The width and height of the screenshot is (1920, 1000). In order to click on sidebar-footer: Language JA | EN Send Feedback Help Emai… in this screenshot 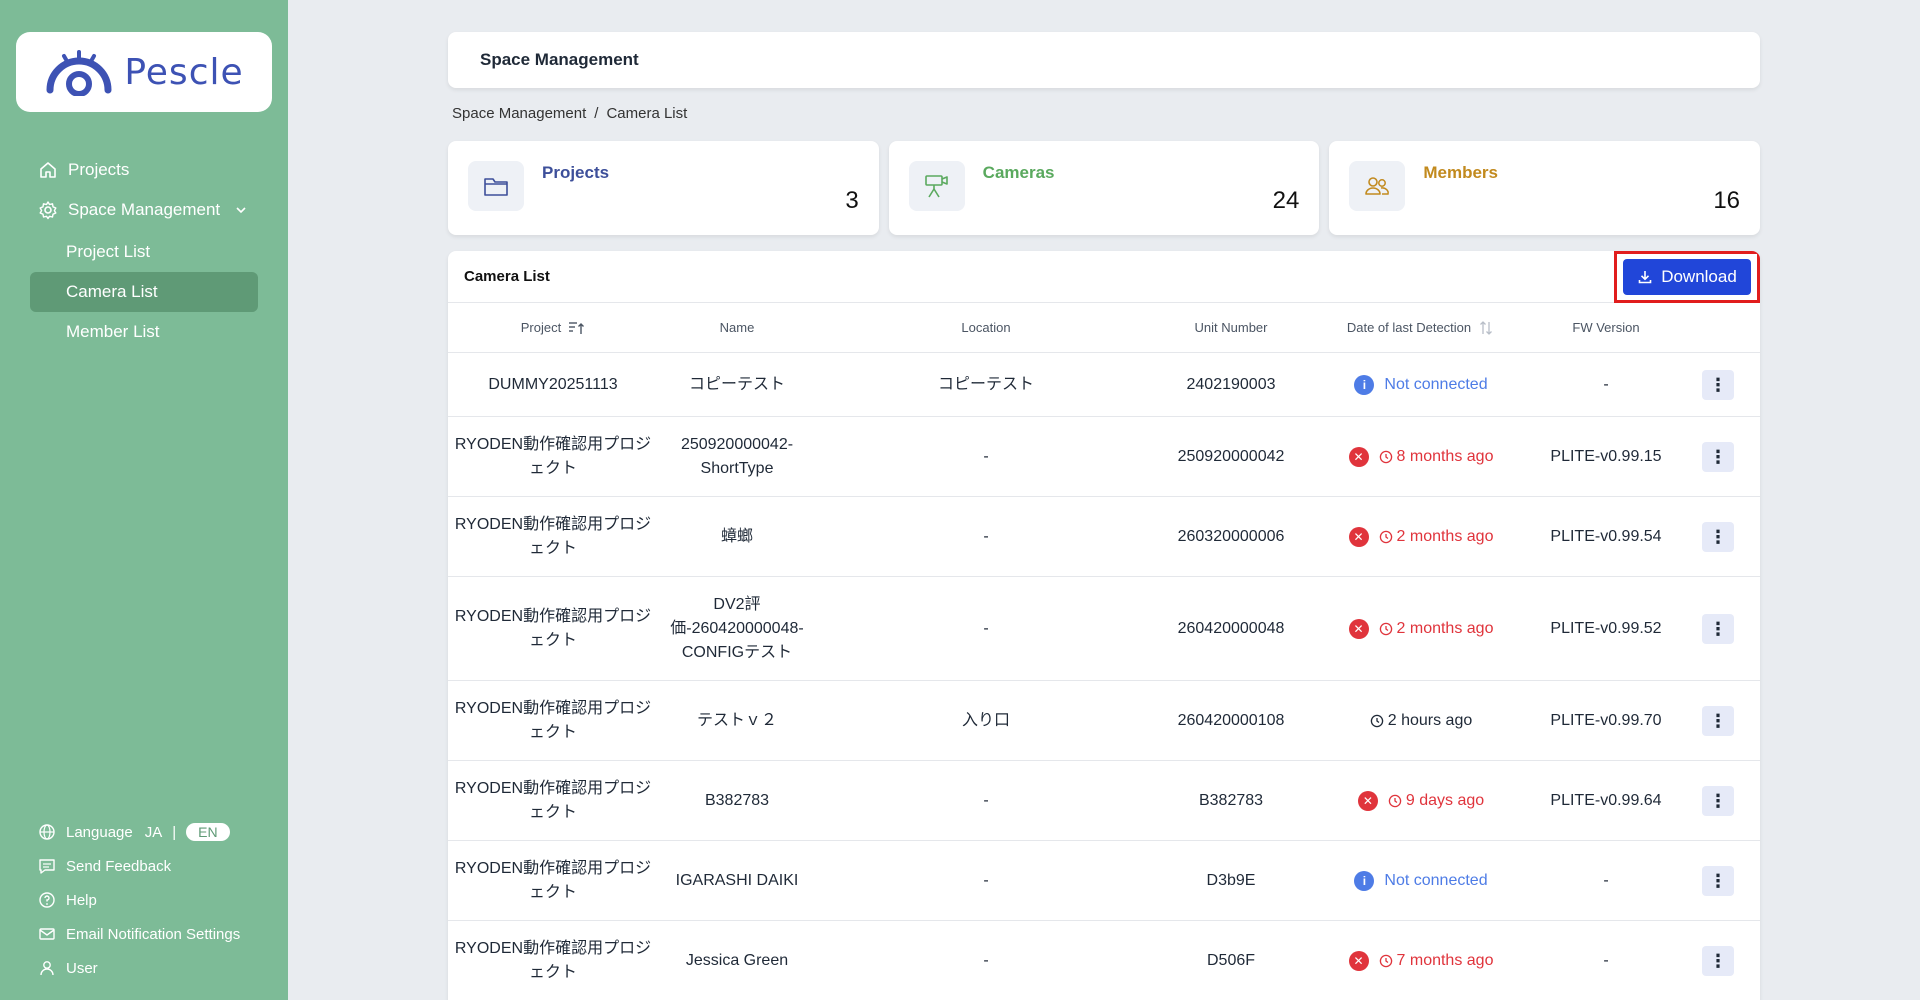, I will do `click(158, 900)`.